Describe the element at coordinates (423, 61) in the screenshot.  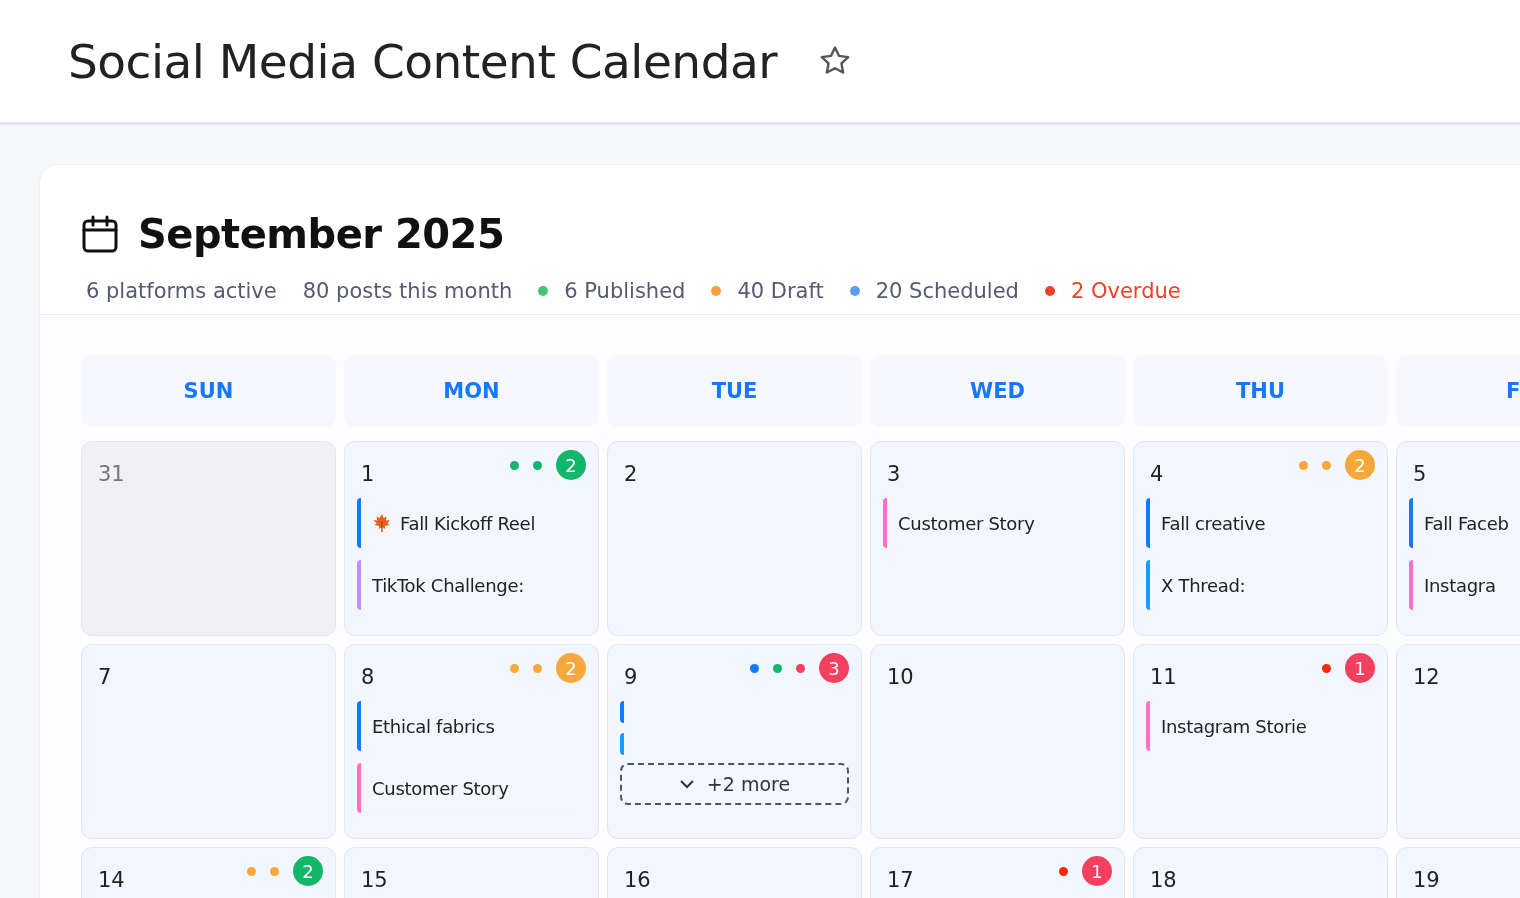
I see `page-title: Social Media Content Calendar` at that location.